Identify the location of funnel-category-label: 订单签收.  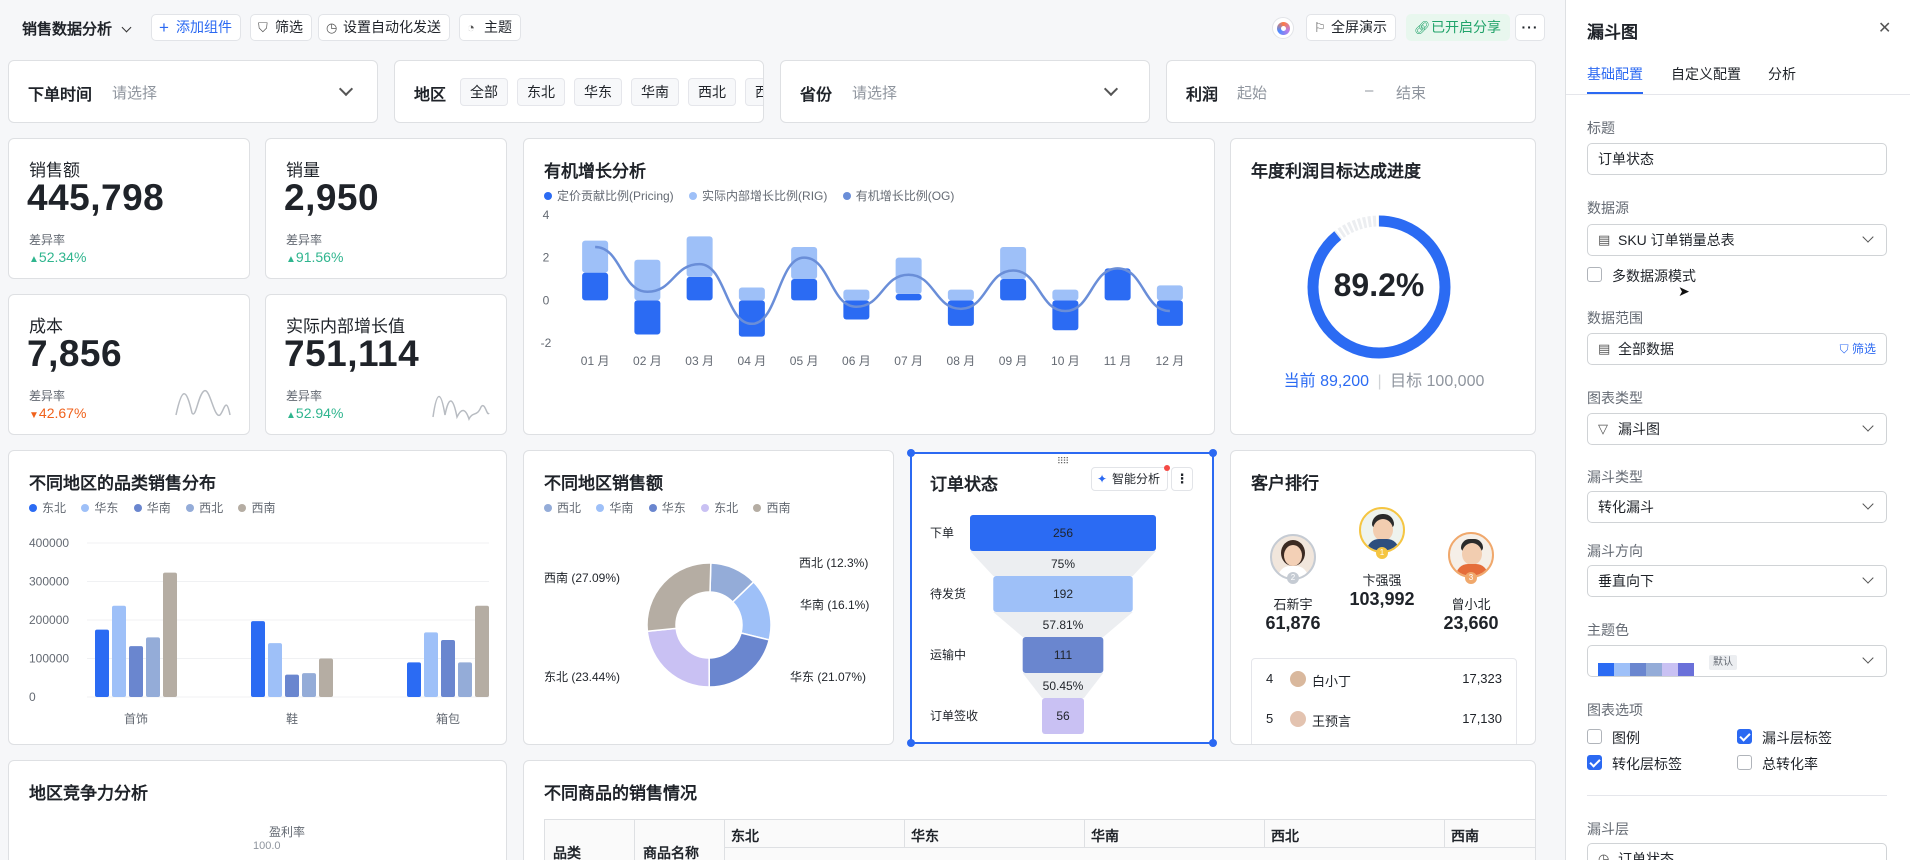
(954, 715).